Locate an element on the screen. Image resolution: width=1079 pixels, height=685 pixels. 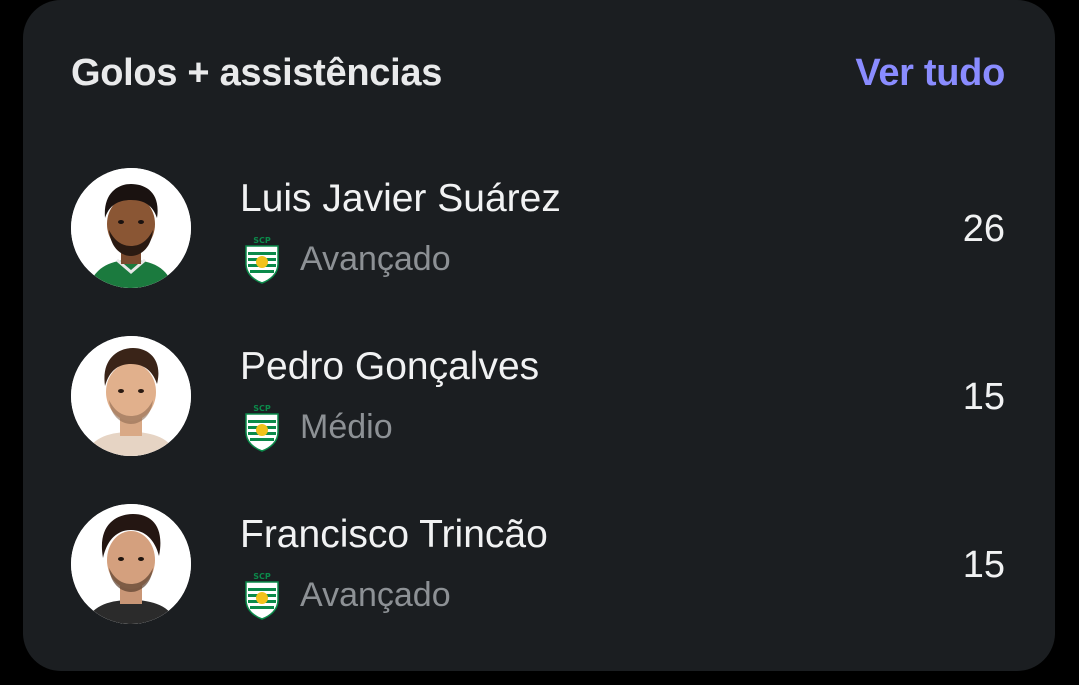
see-all-link: Ver tudo is located at coordinates (930, 73).